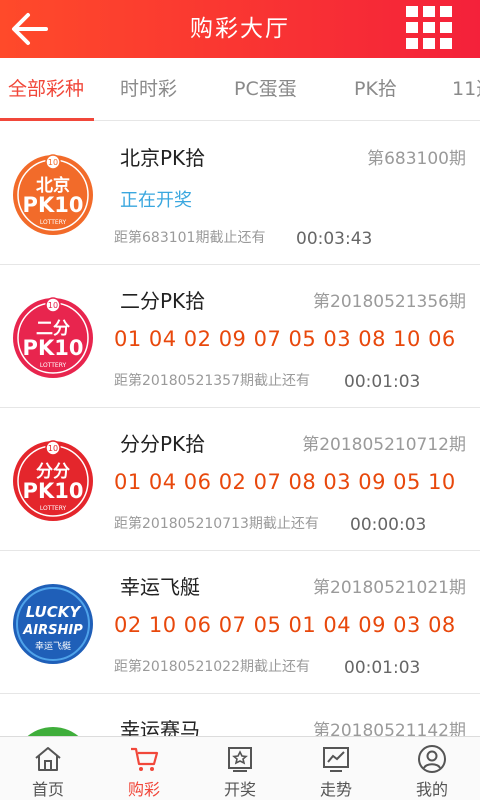  I want to click on tab-pc-dandan: PC蛋蛋, so click(265, 89).